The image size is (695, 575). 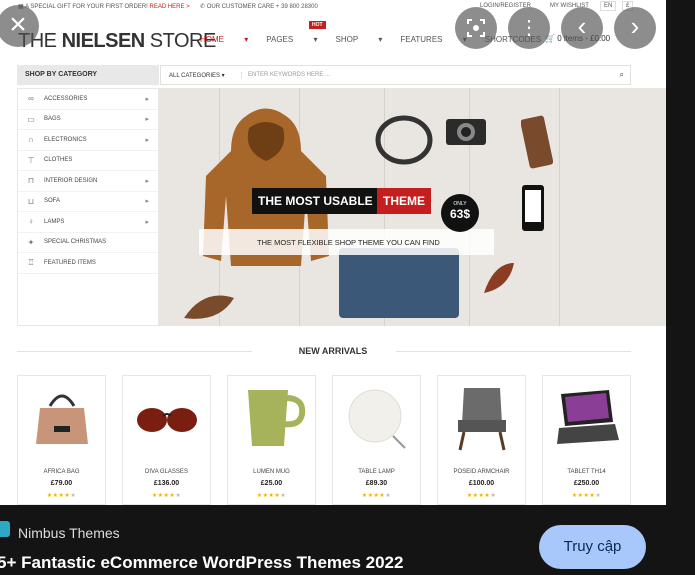 I want to click on nav-shop: SHOP ▾, so click(x=359, y=39).